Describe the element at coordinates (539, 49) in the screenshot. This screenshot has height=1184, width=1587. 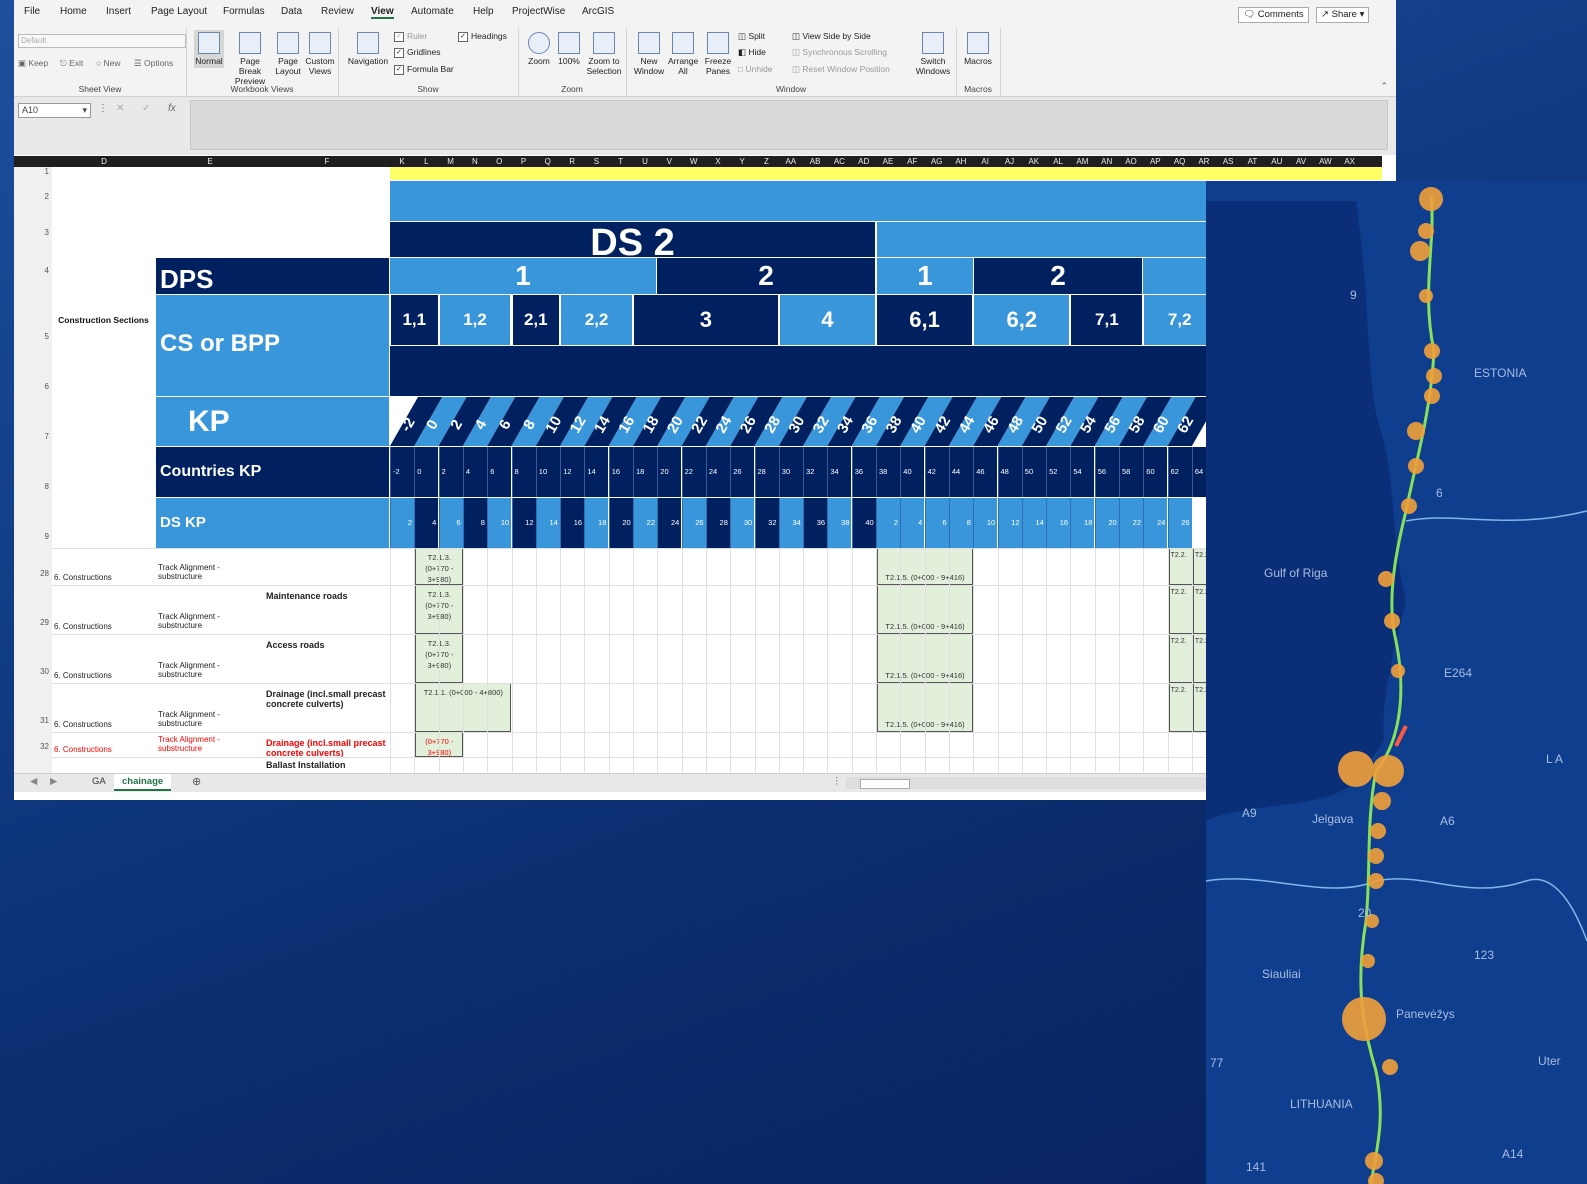
I see `zoom-button: Zoom` at that location.